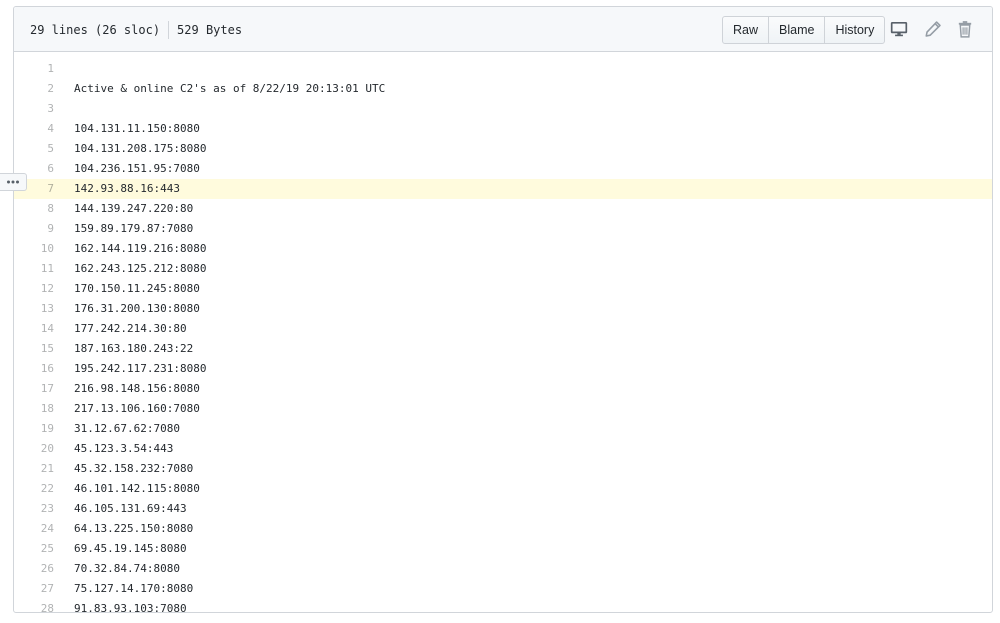 The height and width of the screenshot is (623, 1000). What do you see at coordinates (140, 268) in the screenshot?
I see `line-code: 162.243.125.212:8080` at bounding box center [140, 268].